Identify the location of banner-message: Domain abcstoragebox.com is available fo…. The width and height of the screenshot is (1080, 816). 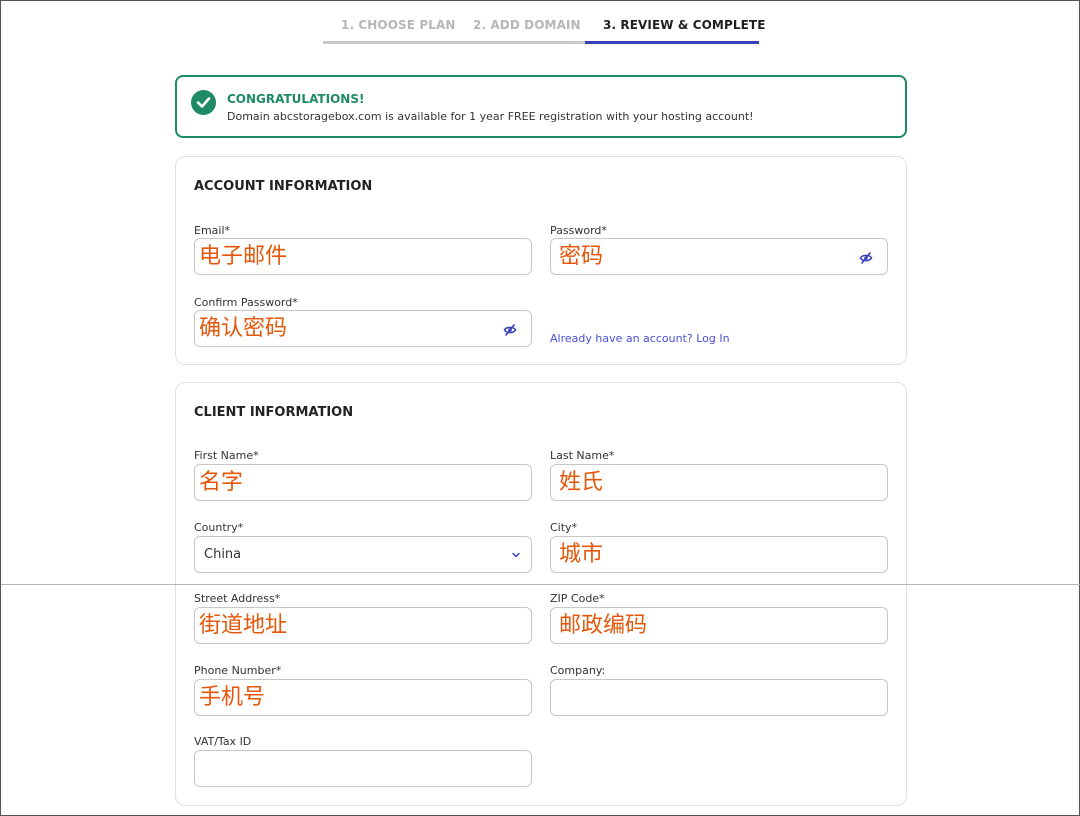
(490, 116).